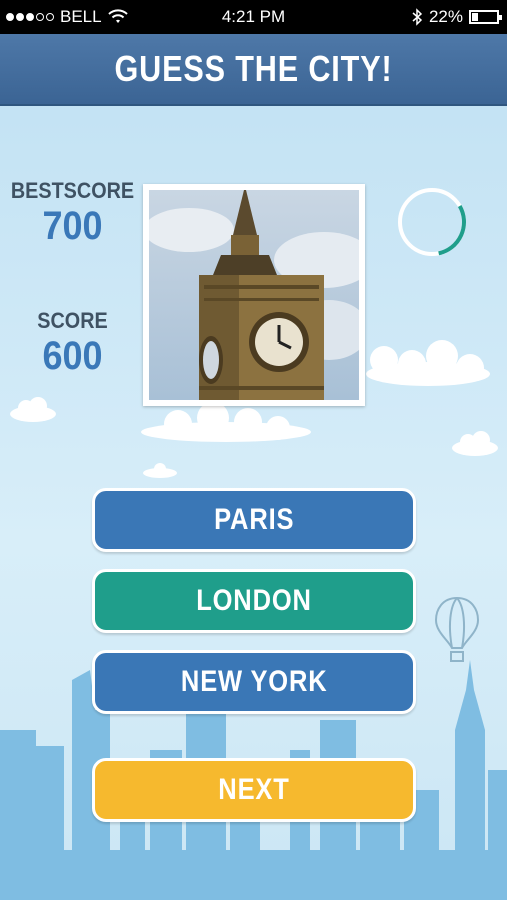 This screenshot has width=507, height=900. I want to click on score-label: SCORE, so click(72, 320).